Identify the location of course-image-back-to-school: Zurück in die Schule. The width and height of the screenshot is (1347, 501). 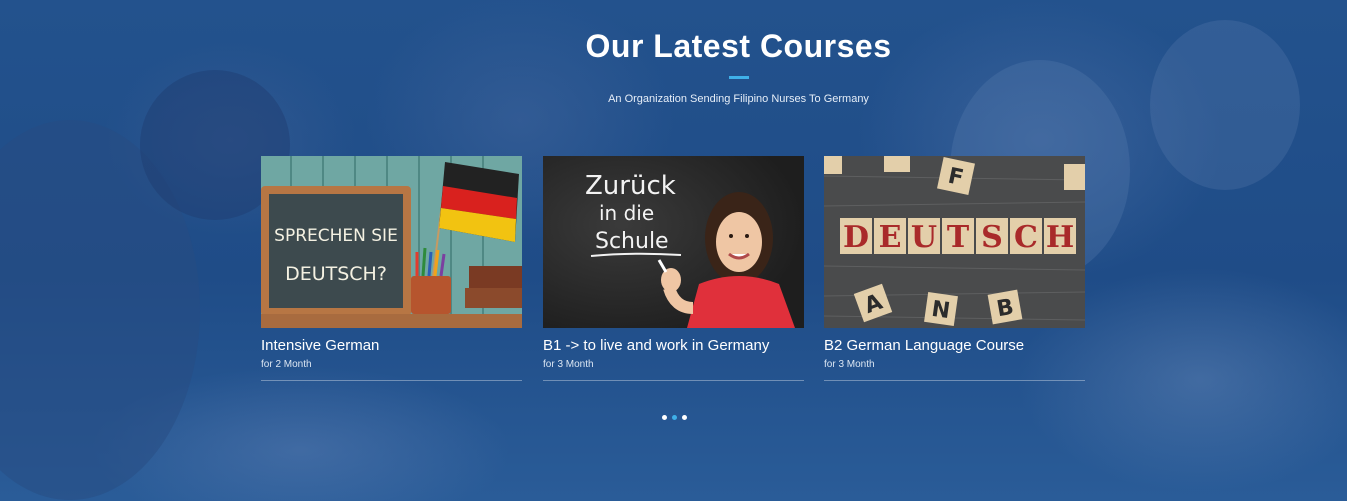
(673, 242).